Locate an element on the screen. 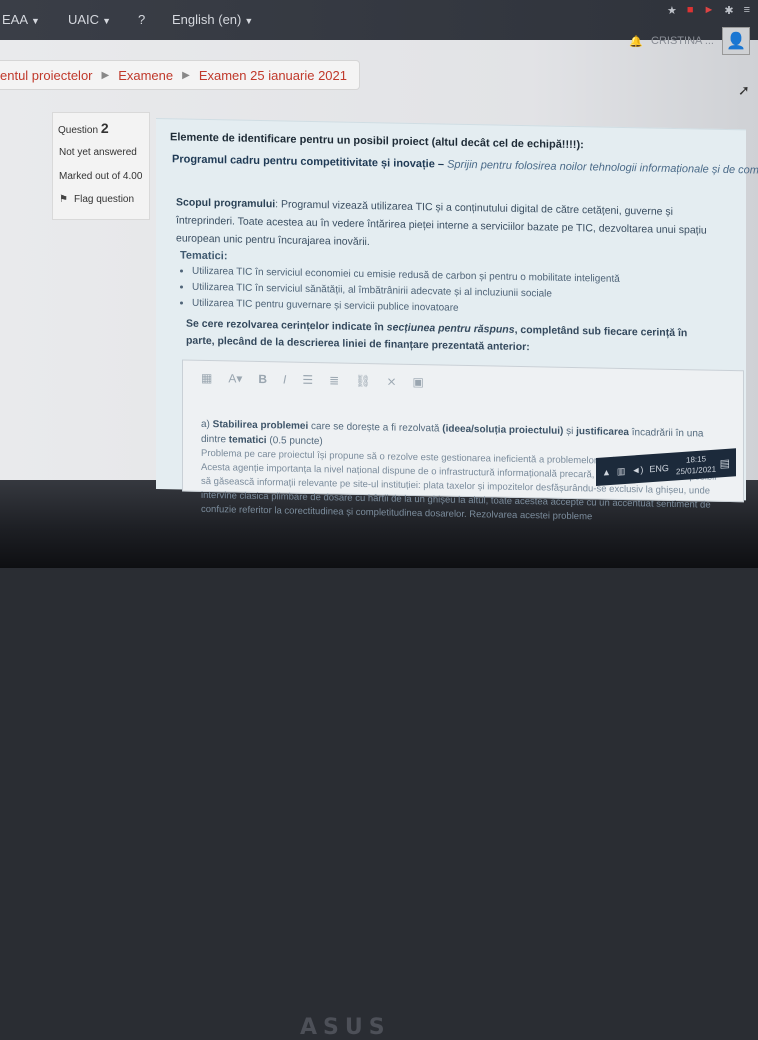 This screenshot has height=1040, width=758. breadcrumb-item: entul proiectelor is located at coordinates (46, 75).